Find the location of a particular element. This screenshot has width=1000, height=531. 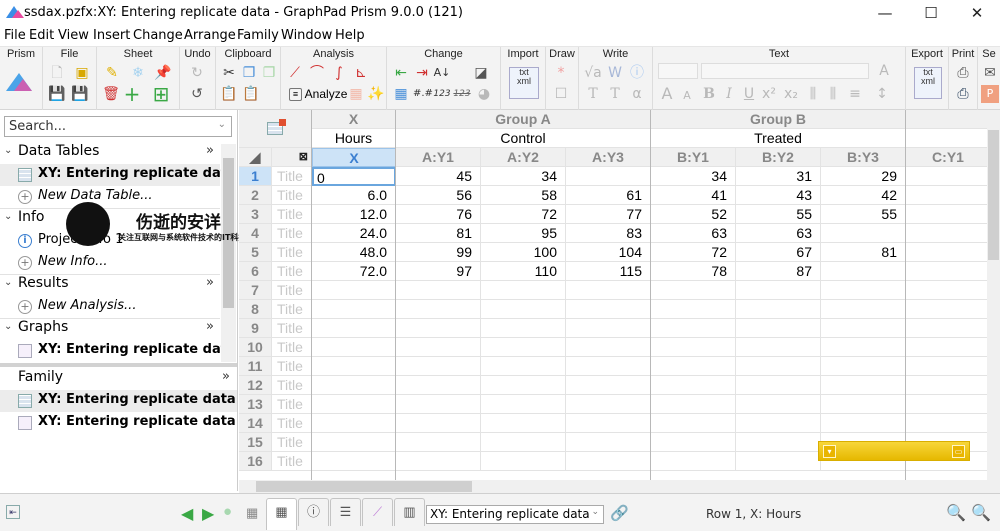

magnifier-icon: ● is located at coordinates (227, 511).